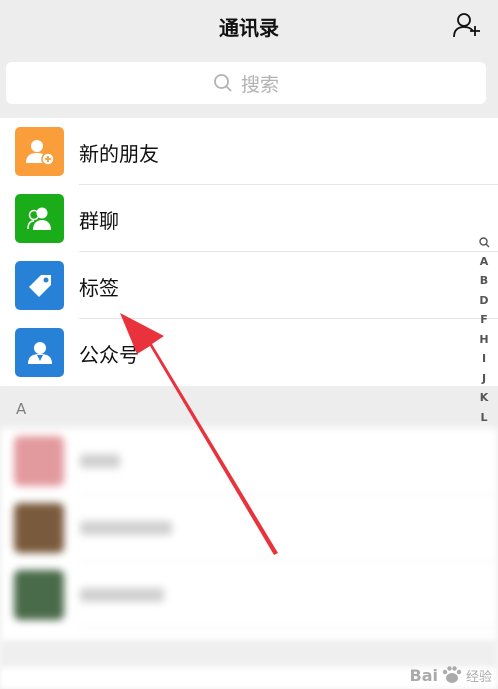 Image resolution: width=498 pixels, height=689 pixels. I want to click on blurred-section-header, so click(249, 654).